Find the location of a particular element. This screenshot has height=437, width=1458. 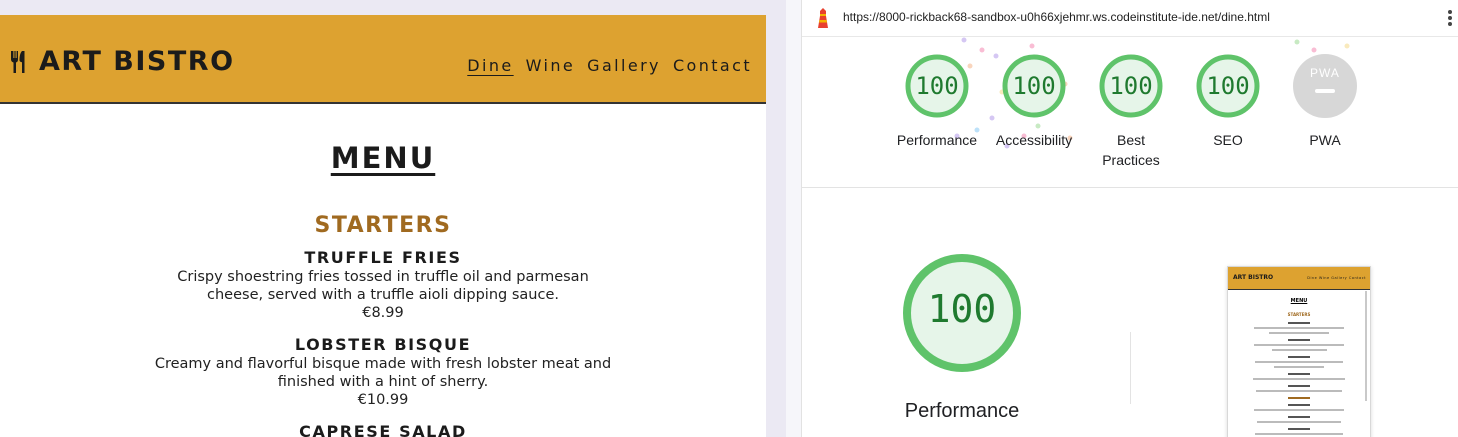

cutlery-icon is located at coordinates (18, 61).